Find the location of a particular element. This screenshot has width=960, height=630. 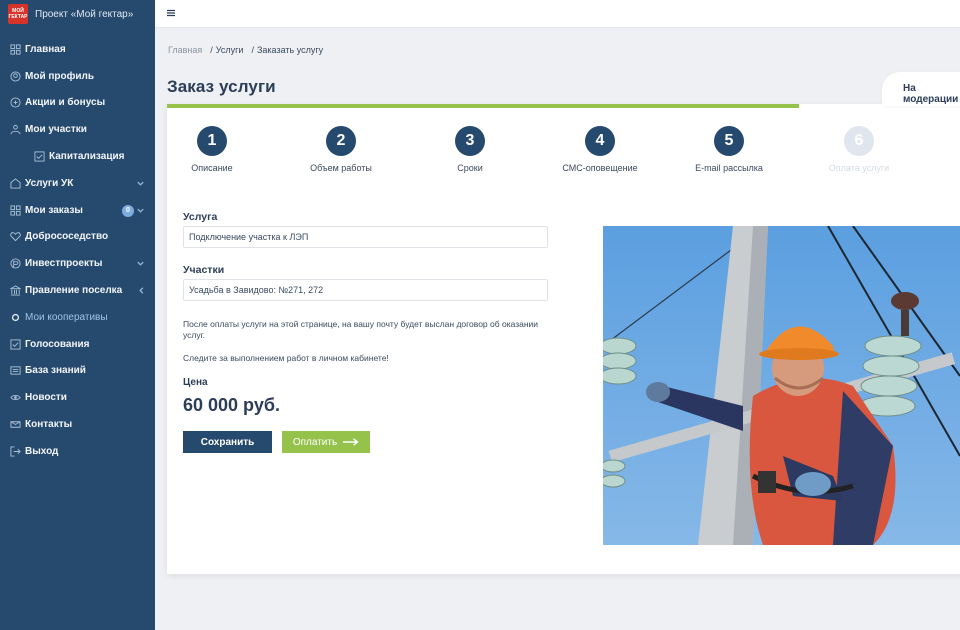

plots-icon is located at coordinates (15, 130).